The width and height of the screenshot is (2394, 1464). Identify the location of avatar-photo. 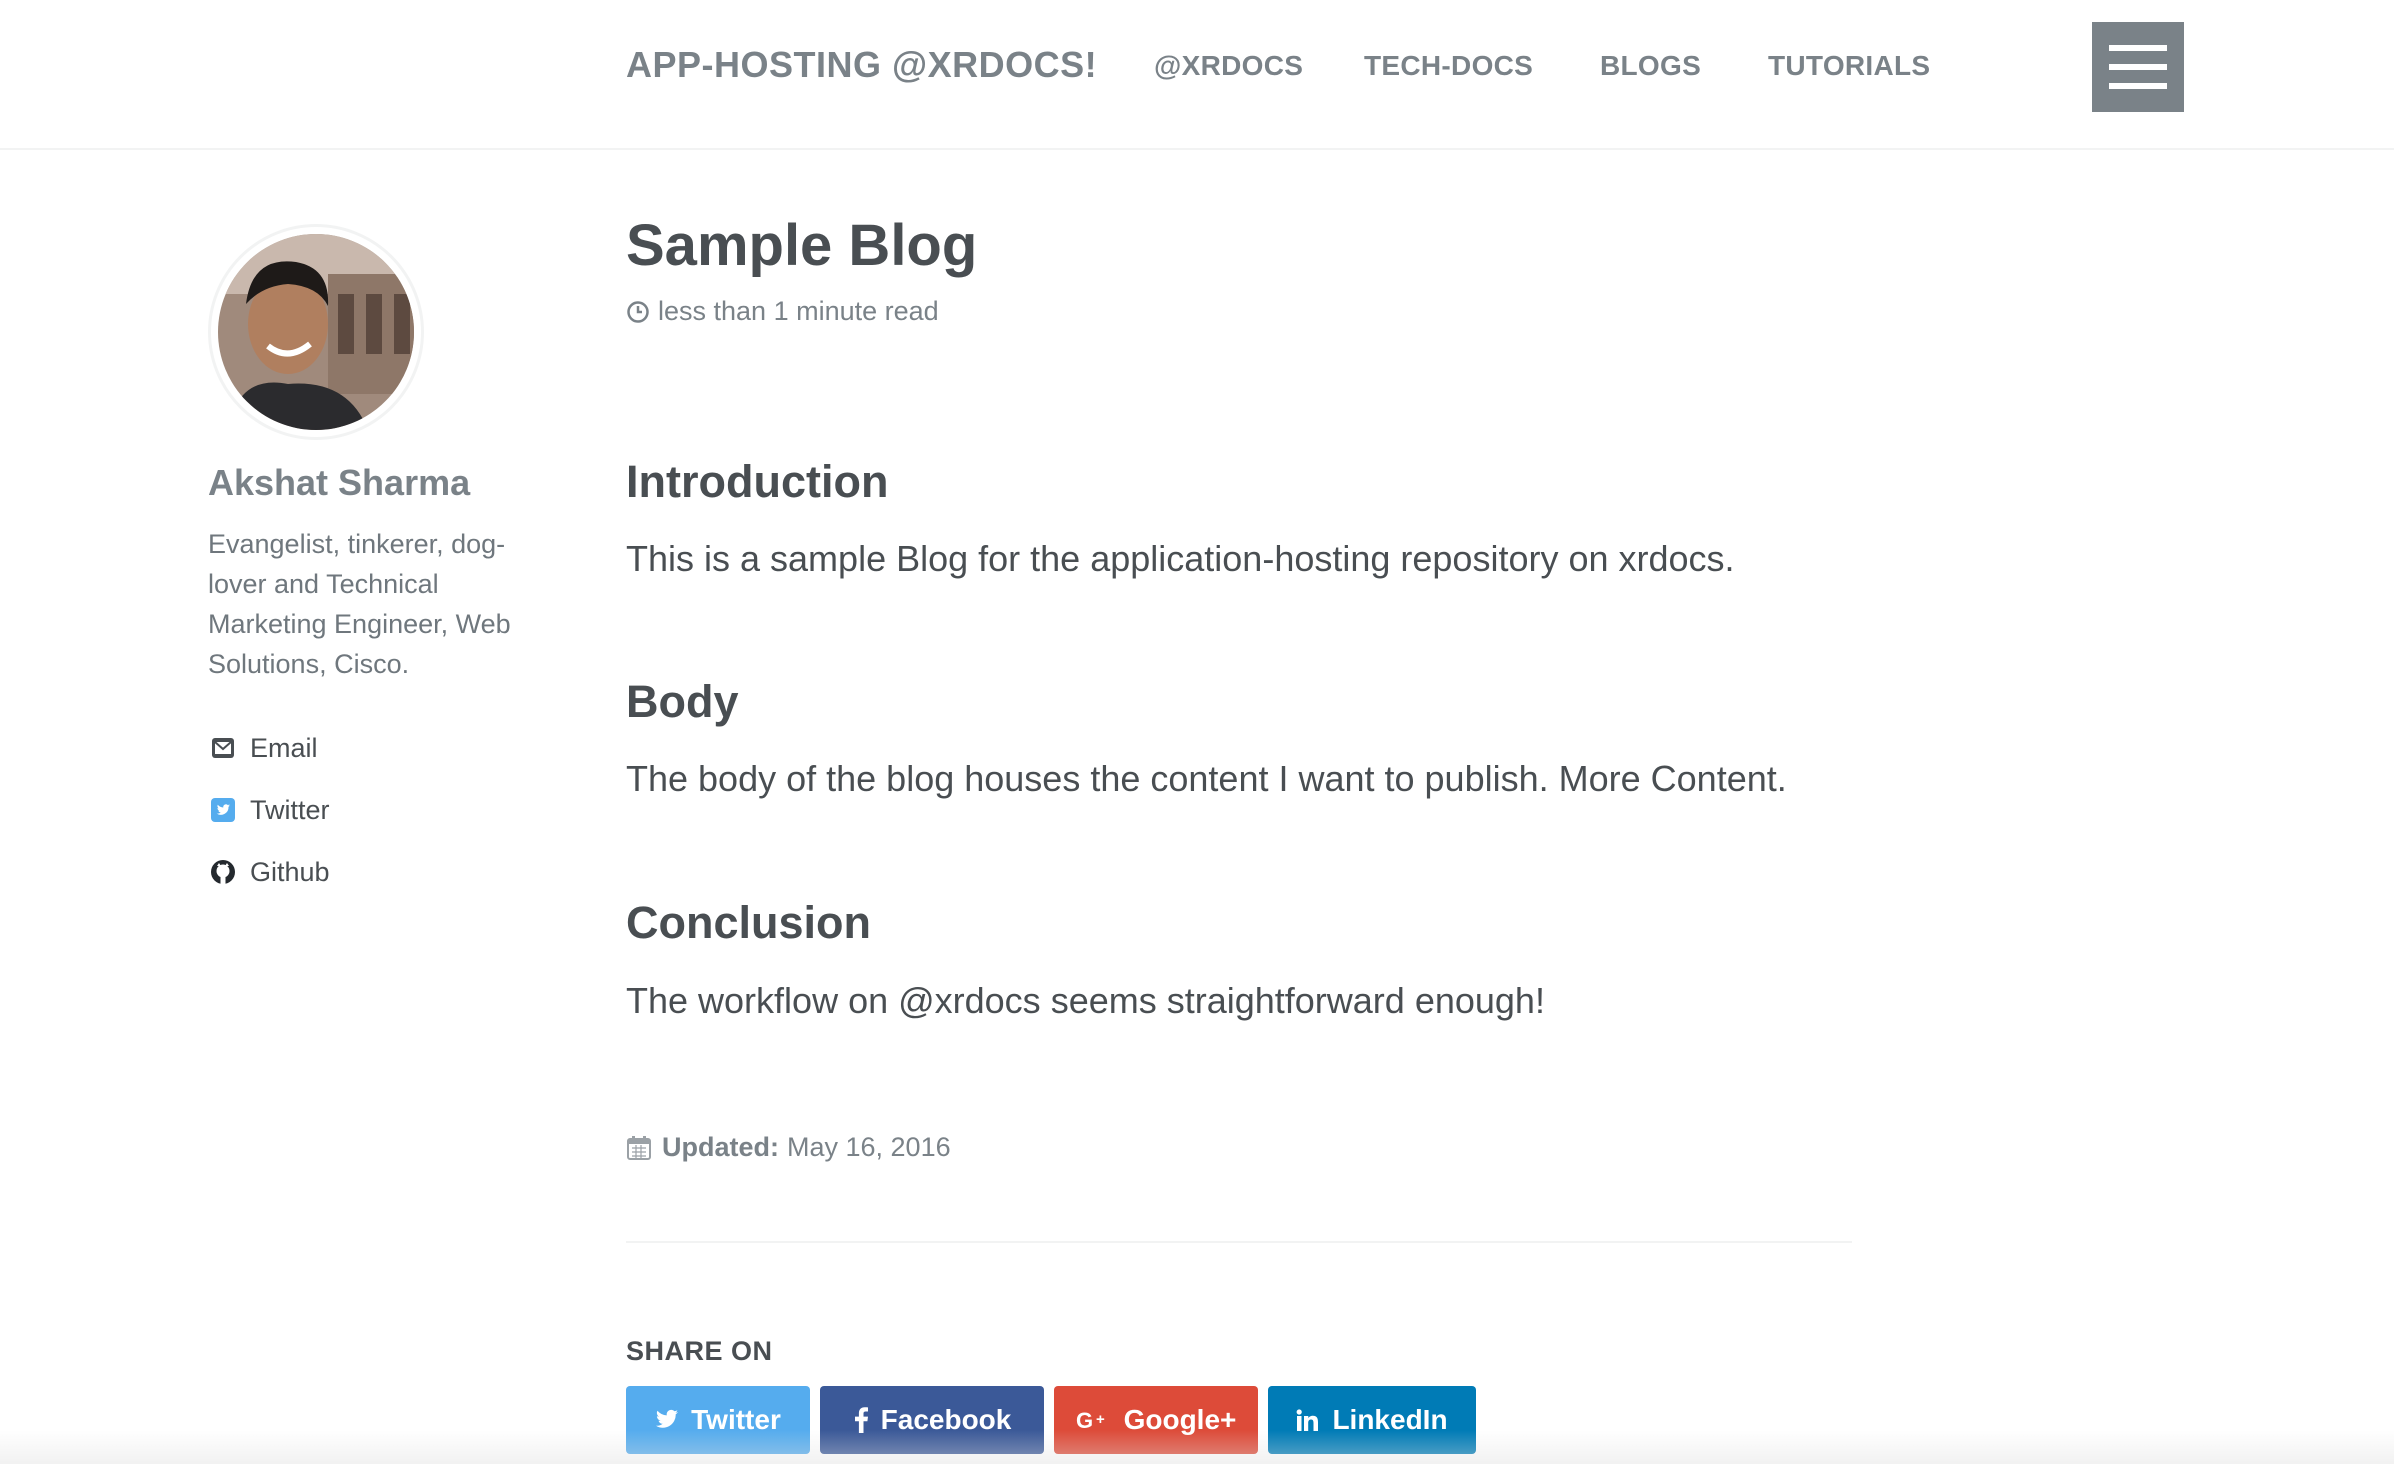
(316, 332).